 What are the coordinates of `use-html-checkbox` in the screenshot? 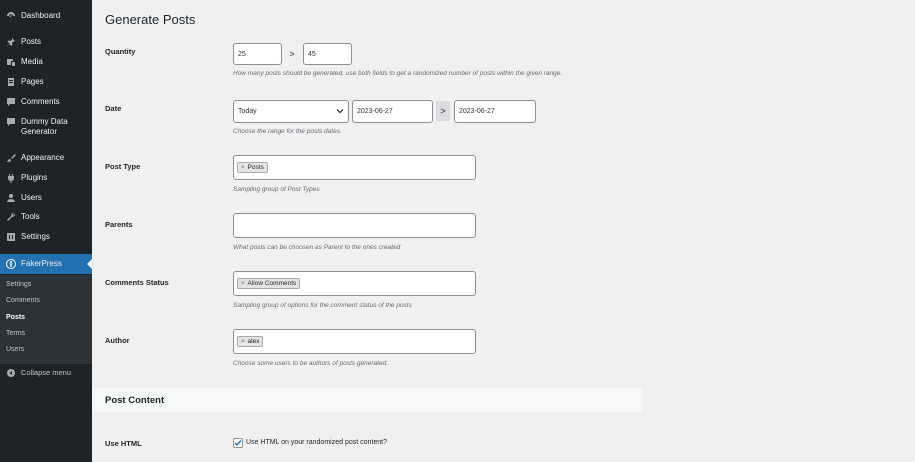 It's located at (238, 443).